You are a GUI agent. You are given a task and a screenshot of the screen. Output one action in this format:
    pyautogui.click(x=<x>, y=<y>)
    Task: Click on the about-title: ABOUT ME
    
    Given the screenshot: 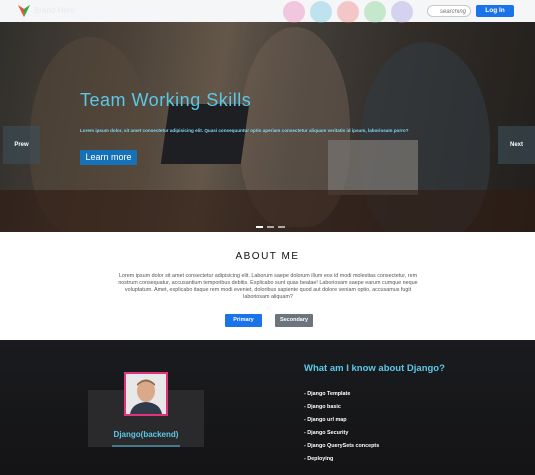 What is the action you would take?
    pyautogui.click(x=267, y=256)
    